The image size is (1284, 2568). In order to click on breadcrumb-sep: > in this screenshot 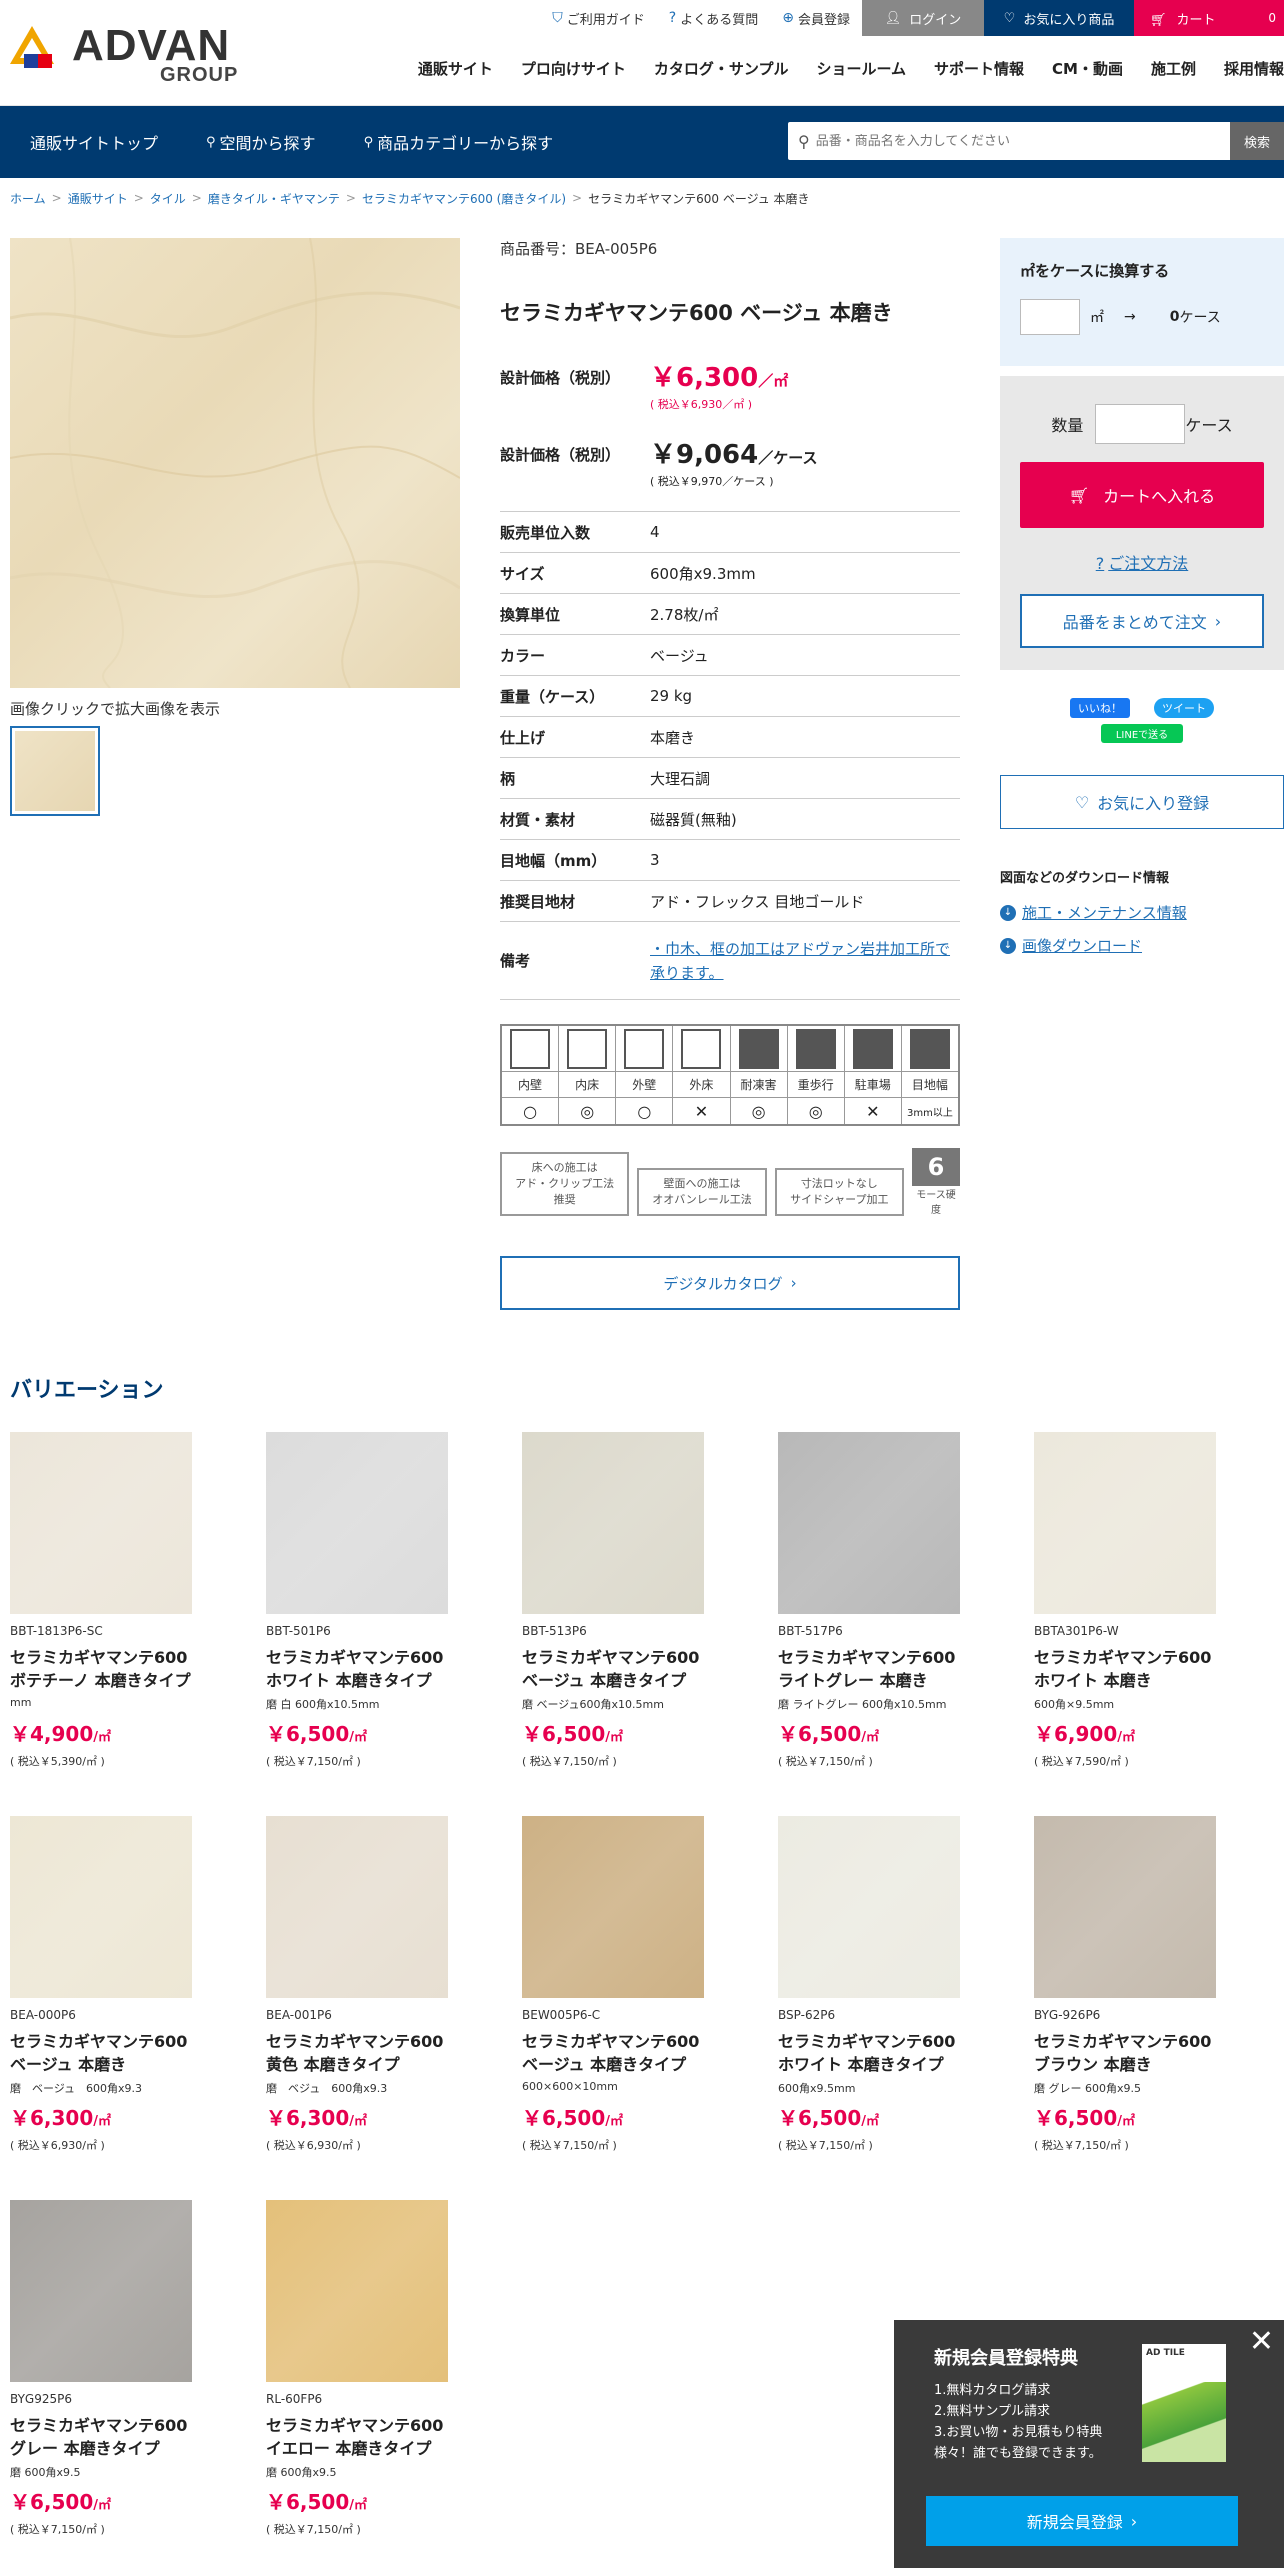, I will do `click(56, 198)`.